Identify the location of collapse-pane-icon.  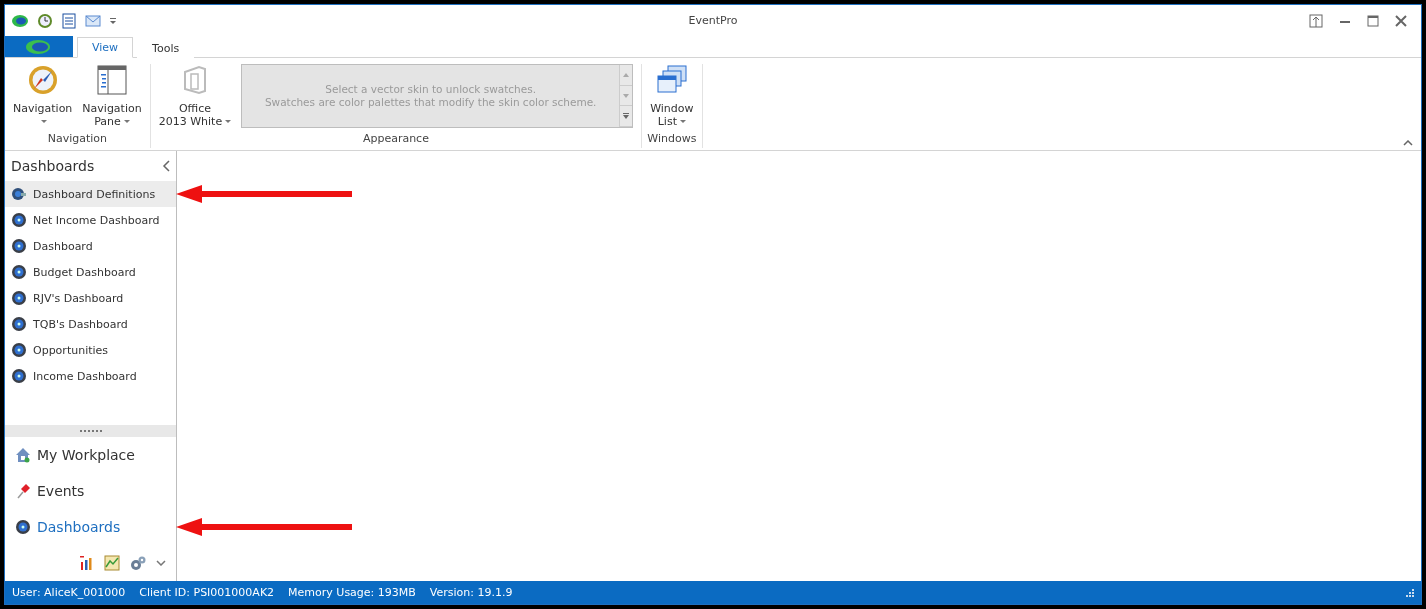
(166, 166).